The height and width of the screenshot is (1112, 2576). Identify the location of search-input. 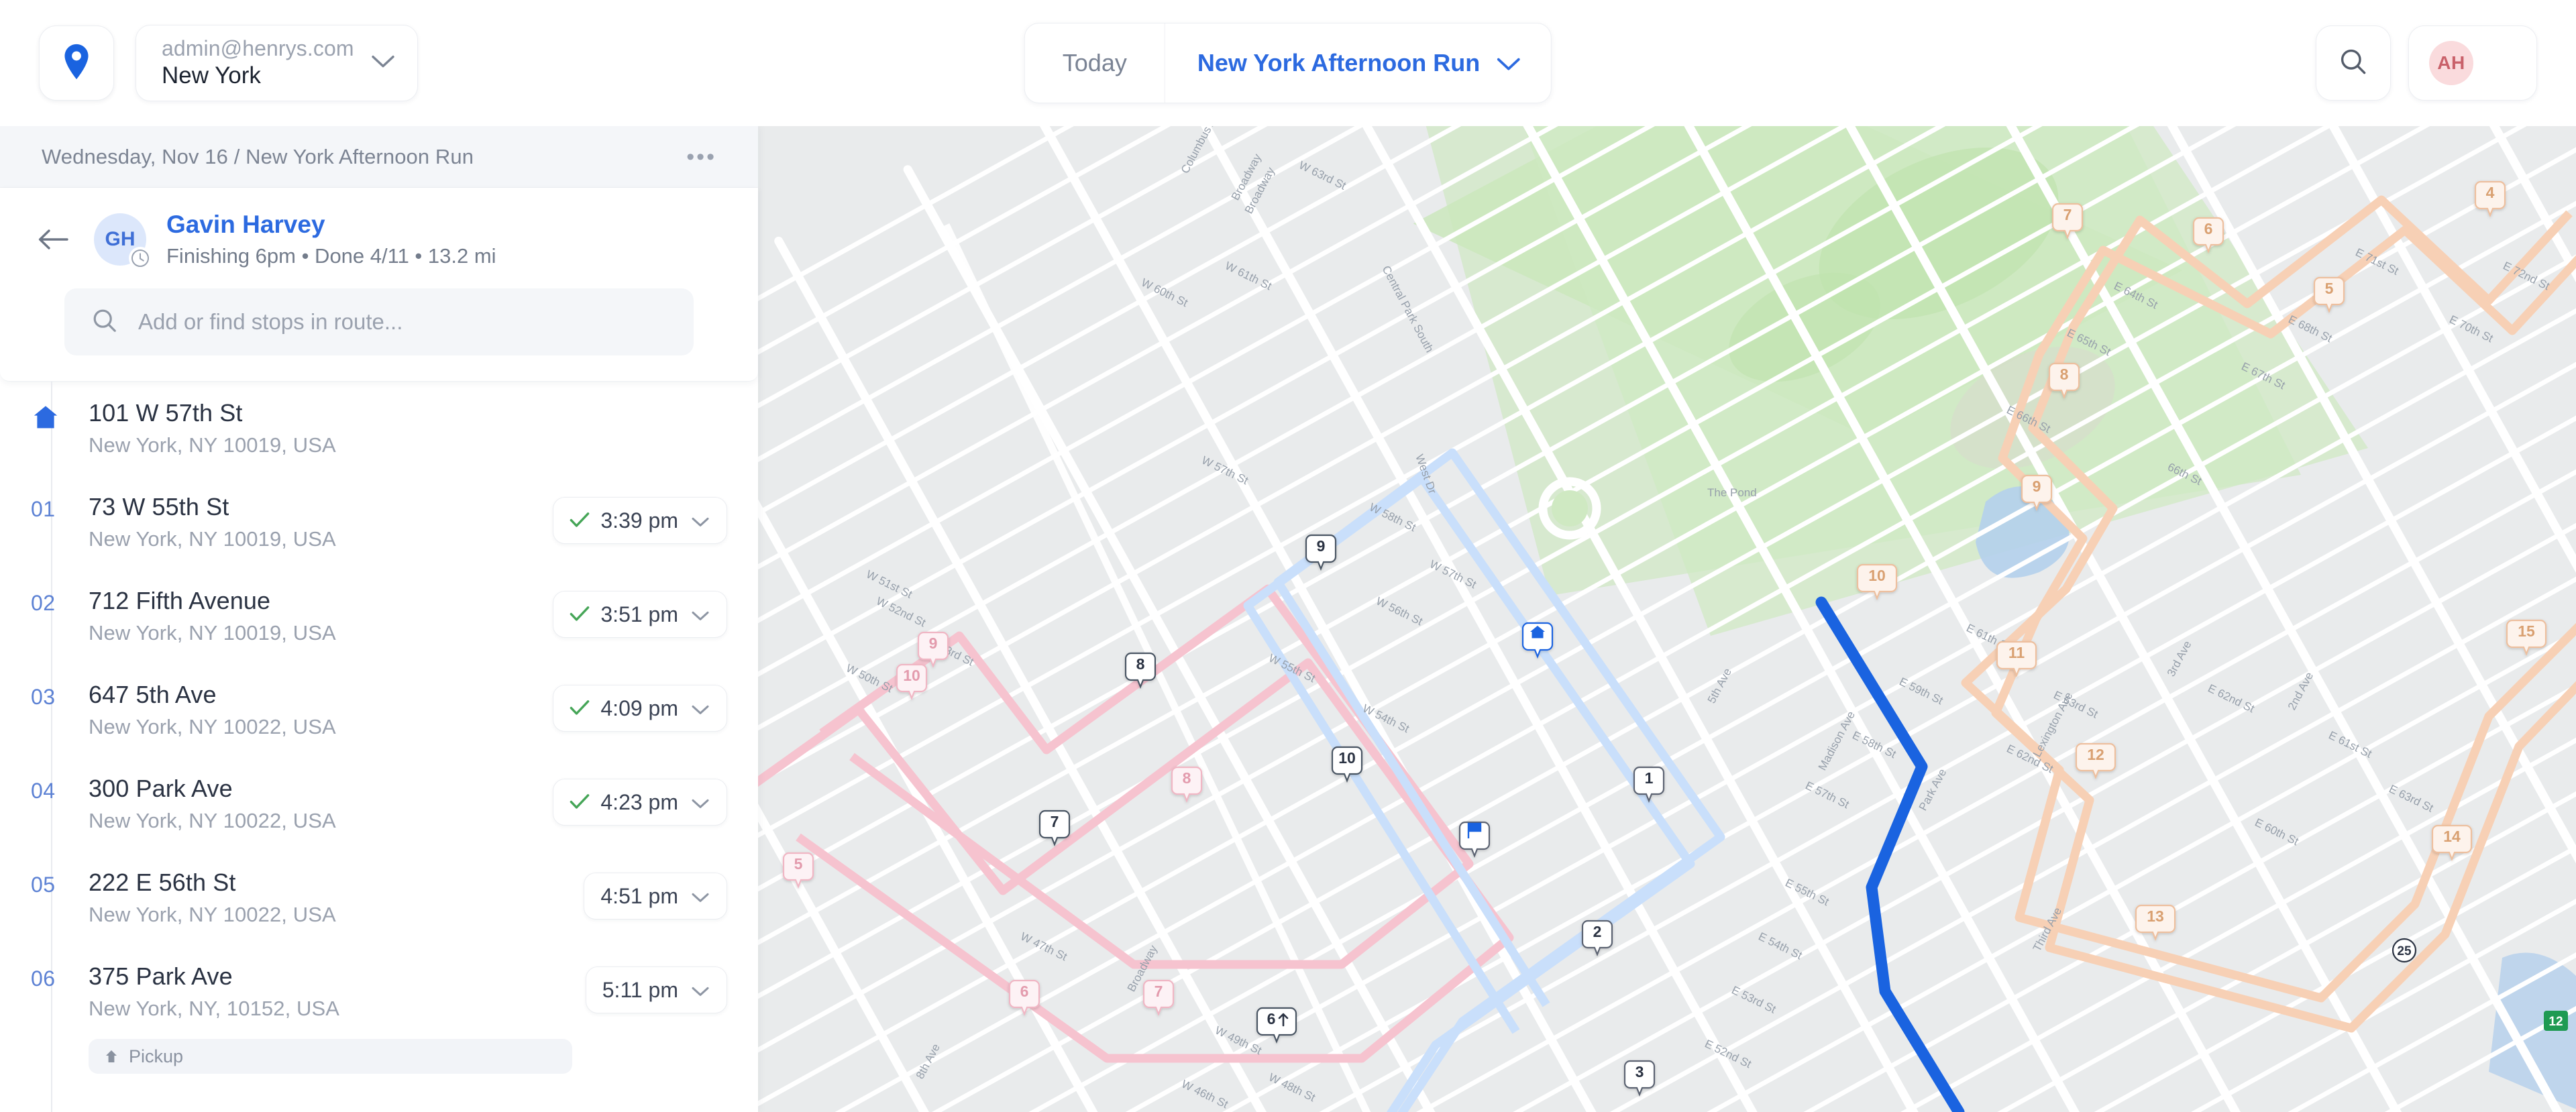
(402, 322).